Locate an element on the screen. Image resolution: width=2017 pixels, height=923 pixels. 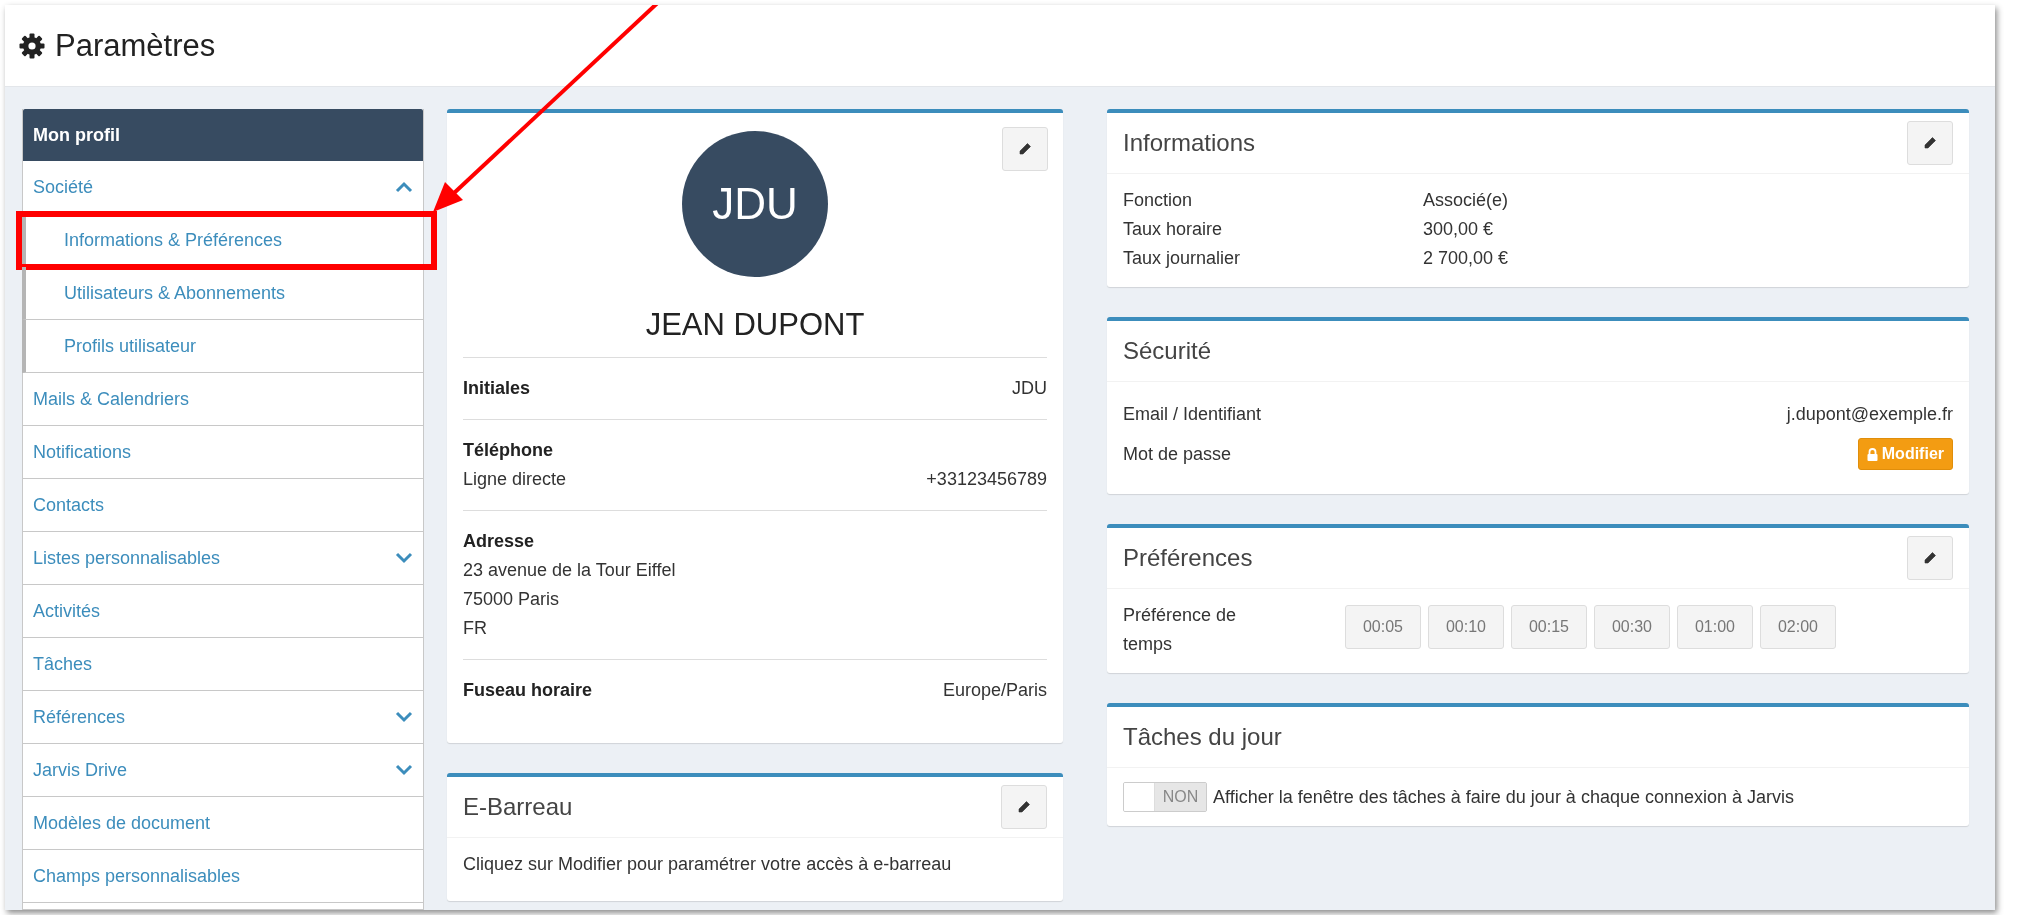
card-title: Informations is located at coordinates (1189, 143).